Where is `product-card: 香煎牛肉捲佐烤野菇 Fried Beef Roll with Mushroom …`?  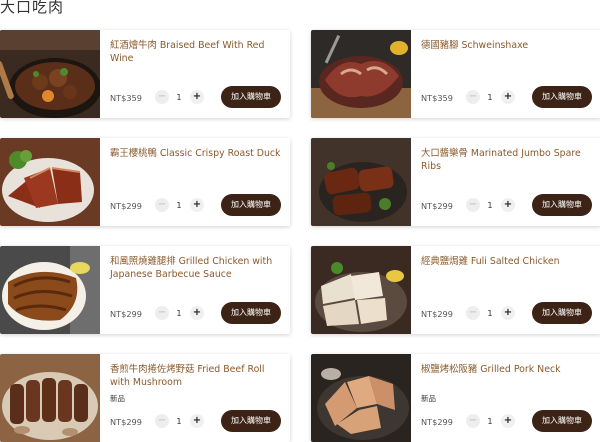
product-card: 香煎牛肉捲佐烤野菇 Fried Beef Roll with Mushroom … is located at coordinates (145, 398).